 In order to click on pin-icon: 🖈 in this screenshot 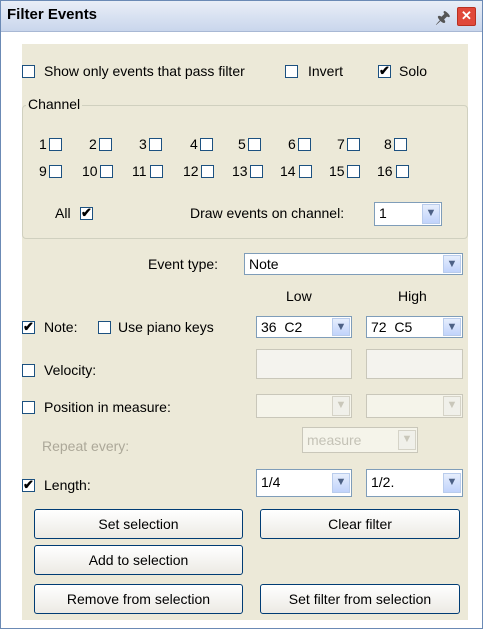, I will do `click(443, 19)`.